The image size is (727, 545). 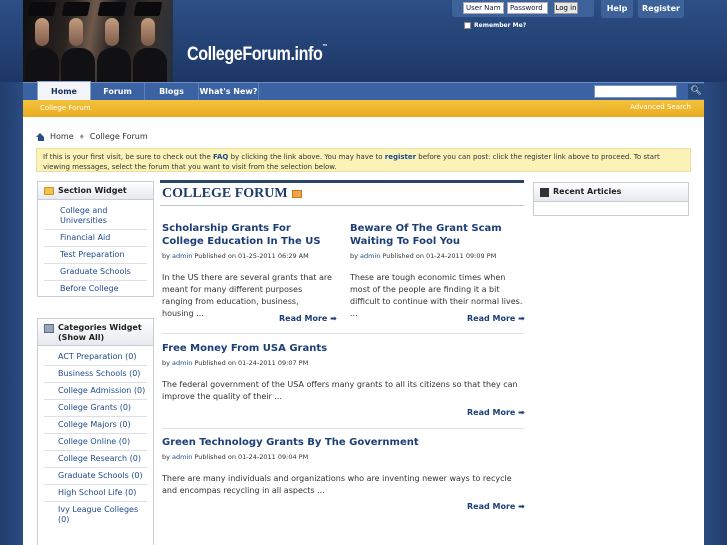 I want to click on category-item: College Grants (0), so click(x=95, y=408).